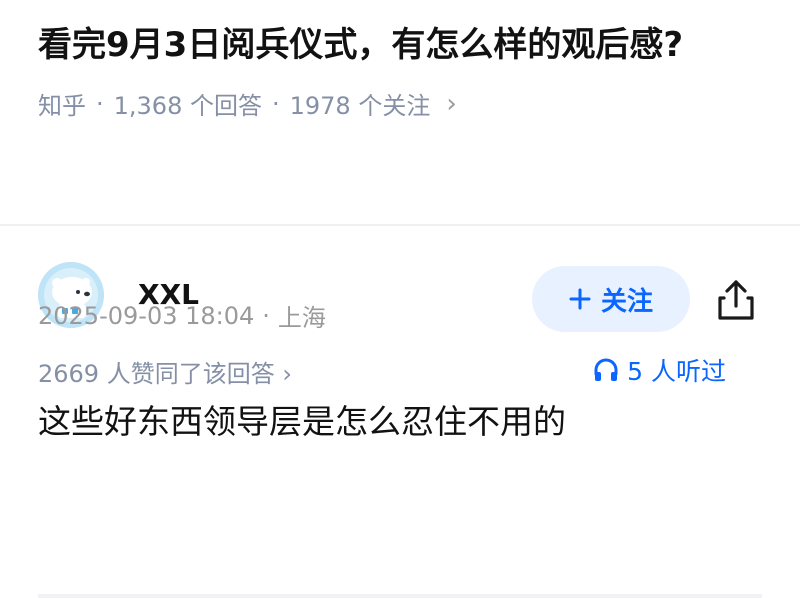 This screenshot has height=598, width=800. I want to click on answers-count: 1,368 个回答, so click(187, 106).